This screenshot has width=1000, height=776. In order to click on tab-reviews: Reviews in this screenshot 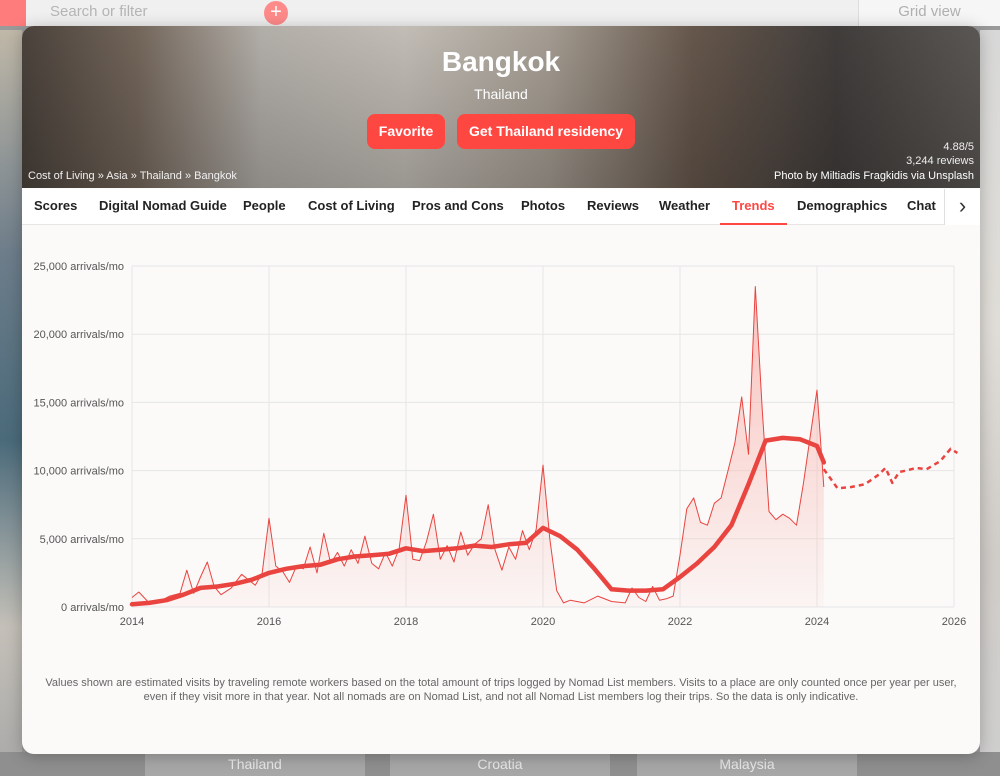, I will do `click(613, 207)`.